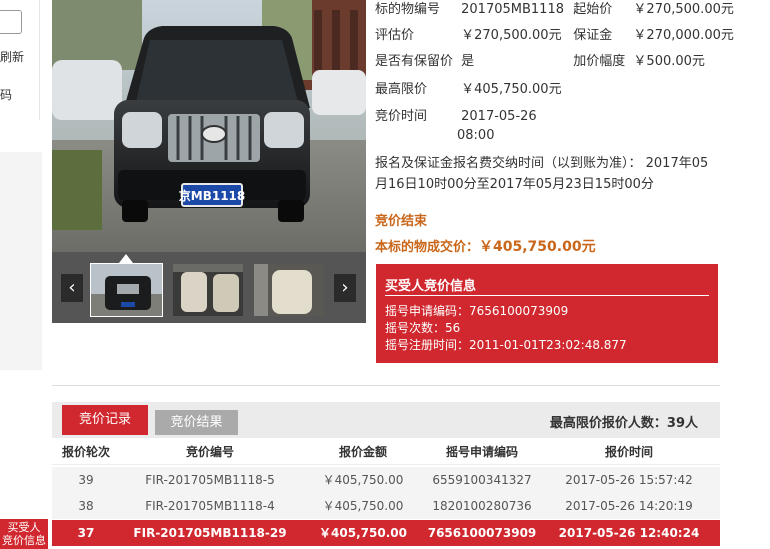 Image resolution: width=770 pixels, height=549 pixels. Describe the element at coordinates (386, 420) in the screenshot. I see `records-header: 竞价记录 竞价结果 最高限价报价人数：39人` at that location.